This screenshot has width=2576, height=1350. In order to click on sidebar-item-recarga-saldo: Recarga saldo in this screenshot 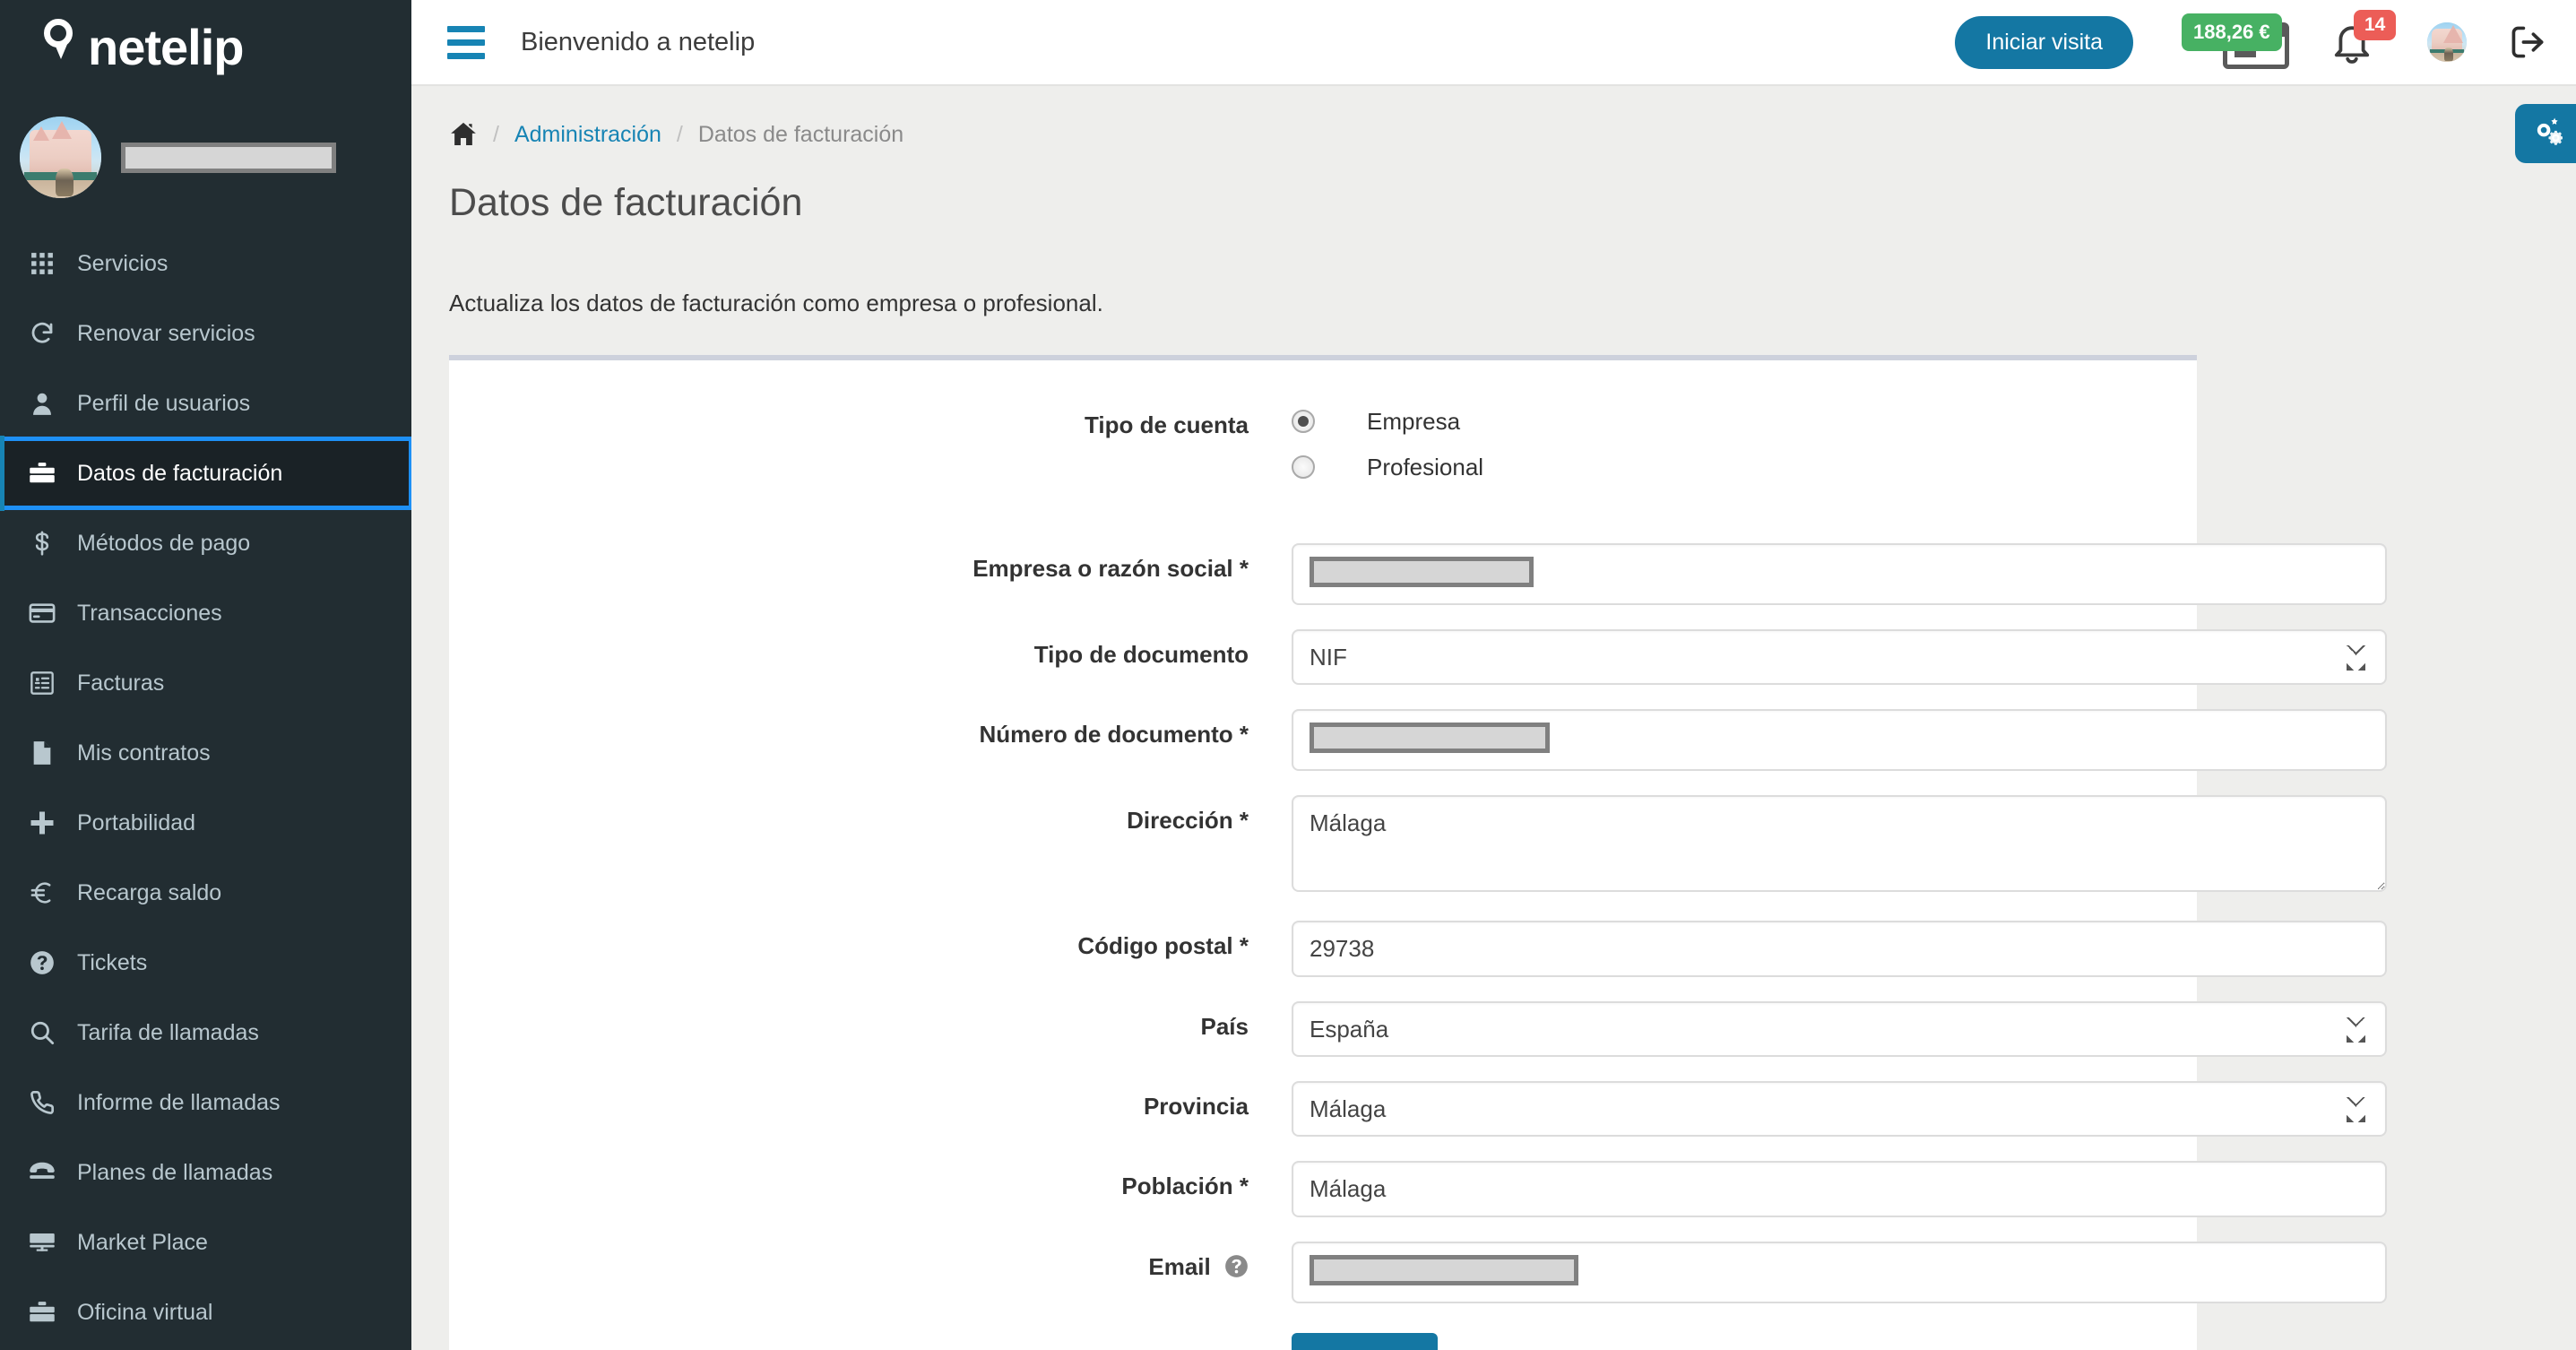, I will do `click(205, 893)`.